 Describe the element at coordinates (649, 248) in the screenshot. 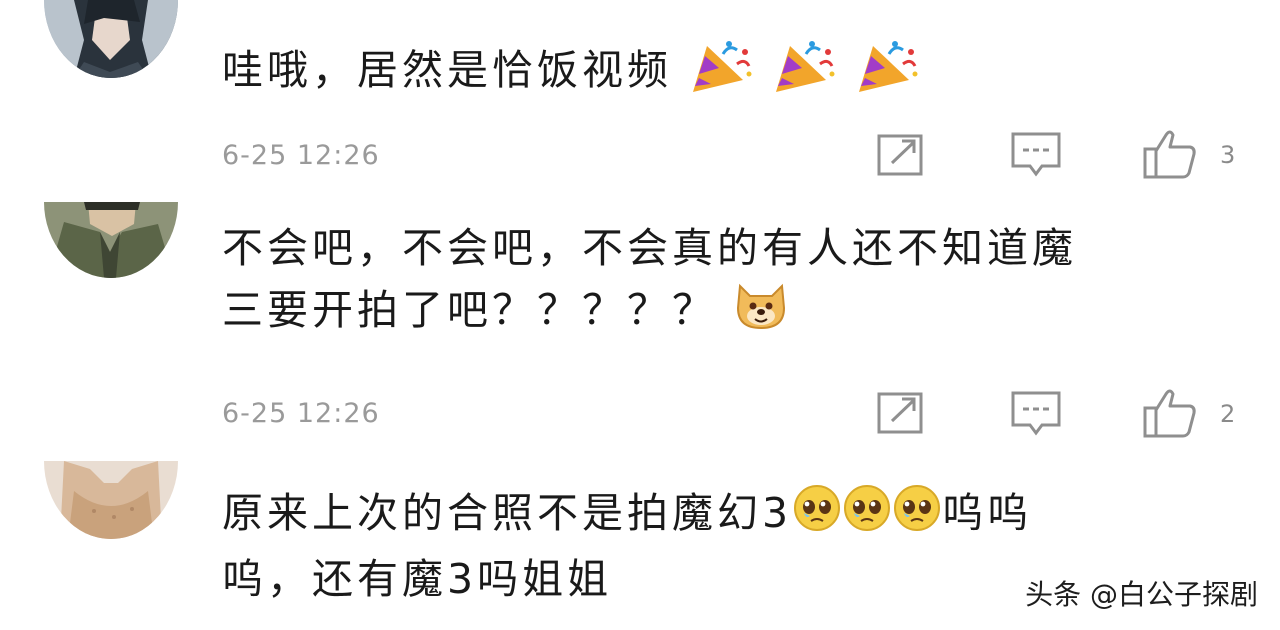

I see `comment-text-line-1: 不会吧，不会吧，不会真的有人还不知道魔` at that location.